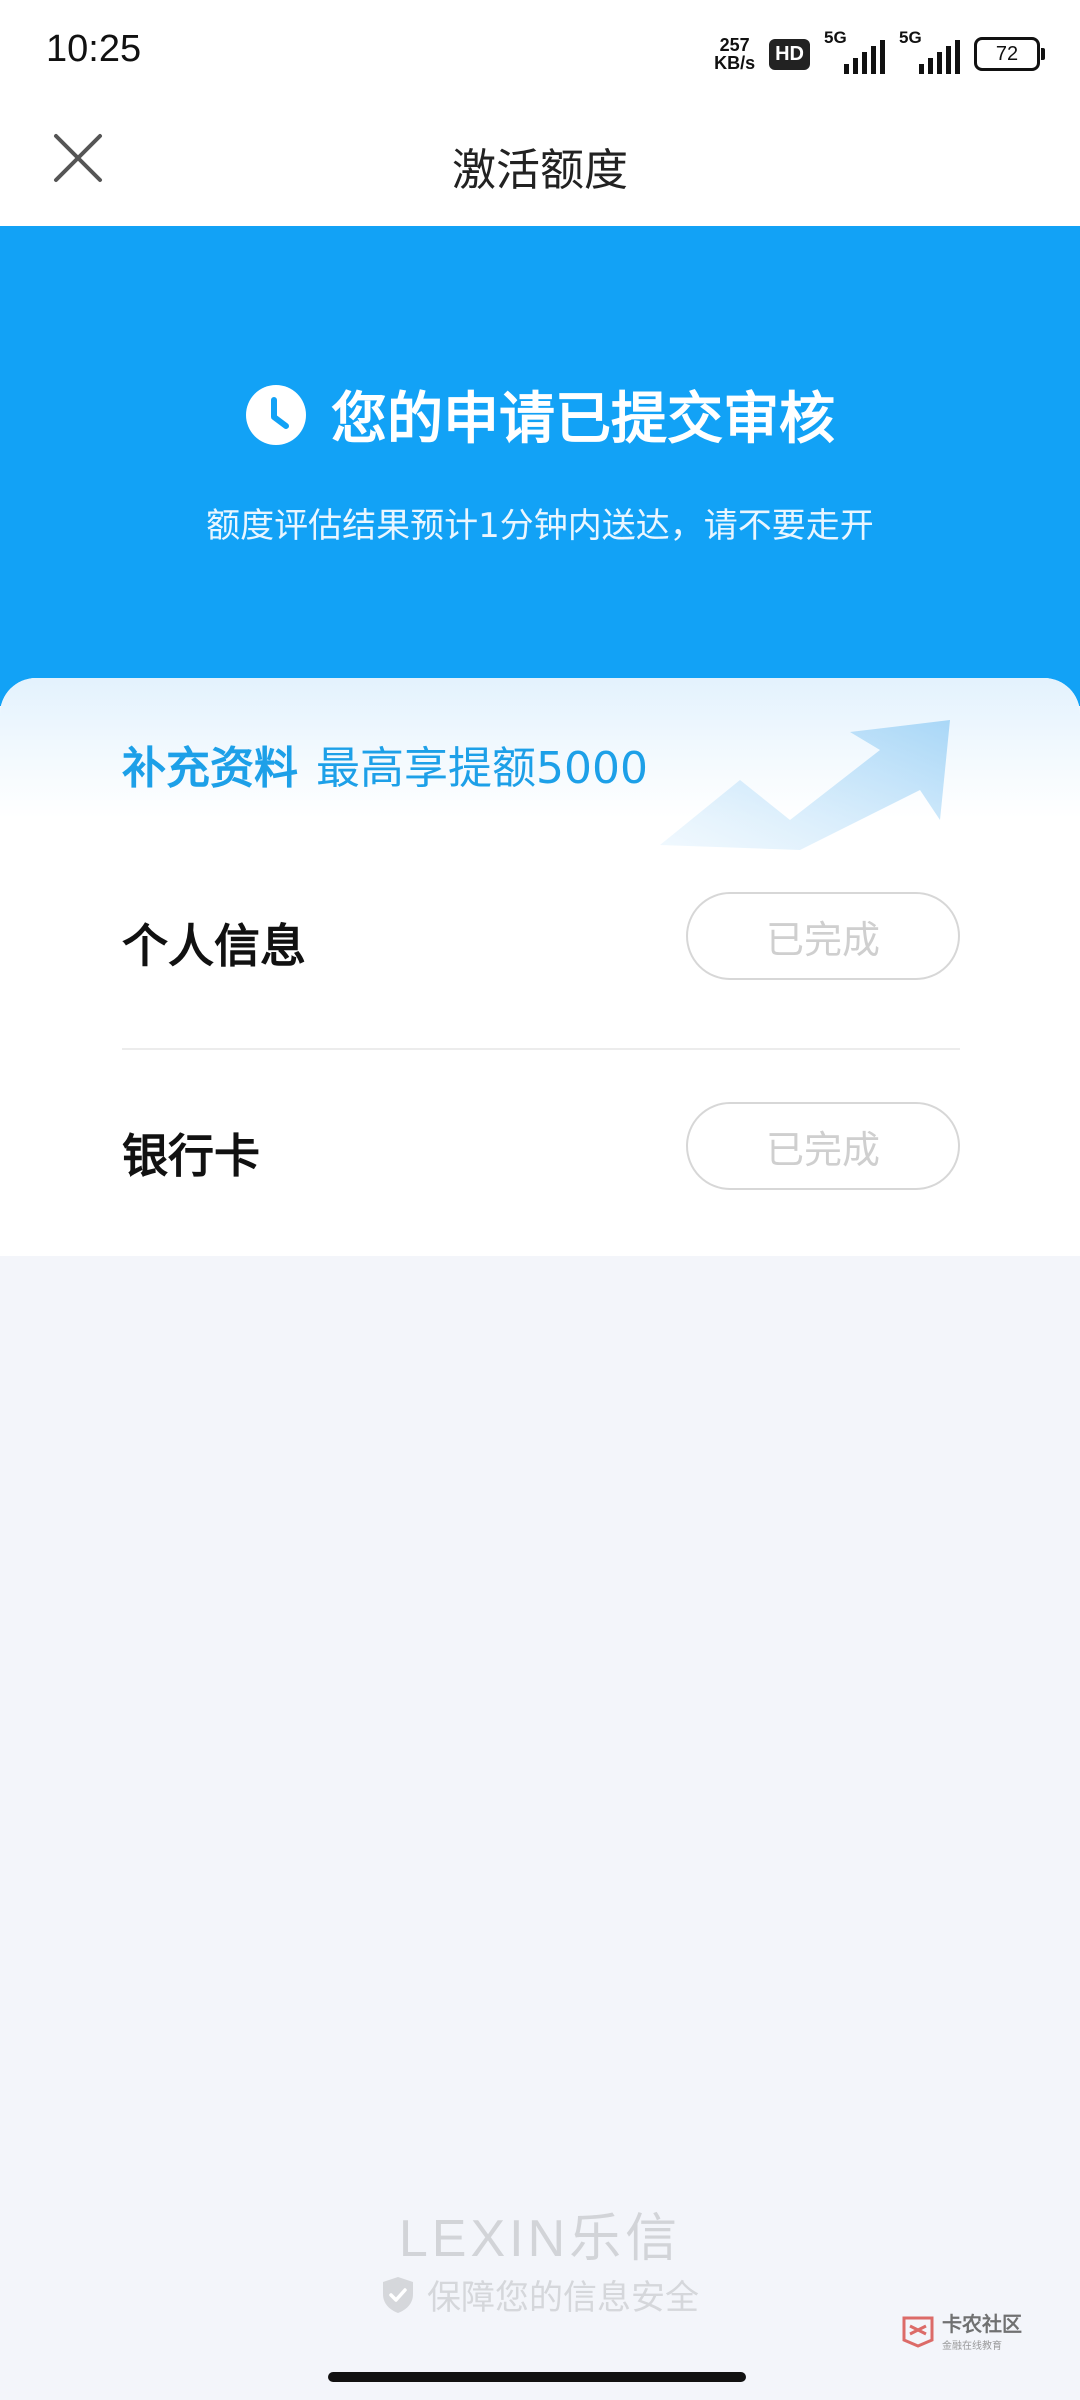  Describe the element at coordinates (563, 2298) in the screenshot. I see `security-text: 保障您的信息安全` at that location.